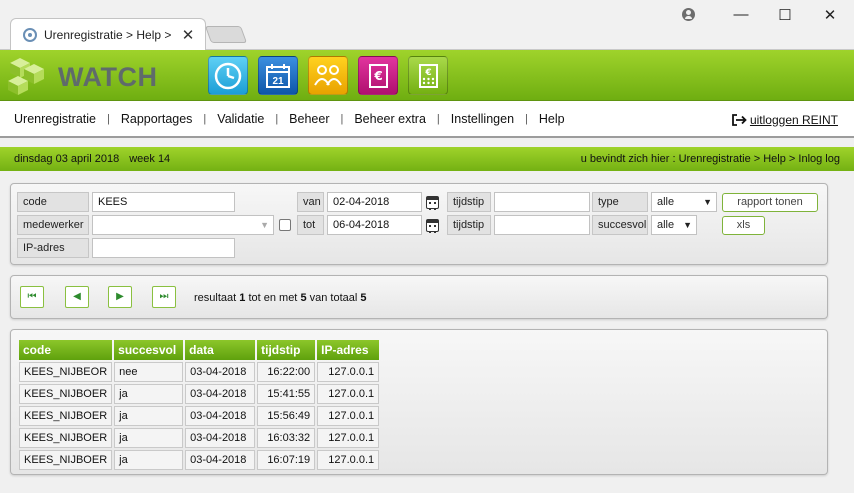 This screenshot has width=854, height=493. I want to click on table-header-row: code succesvol data tijdstip IP-adres, so click(199, 350).